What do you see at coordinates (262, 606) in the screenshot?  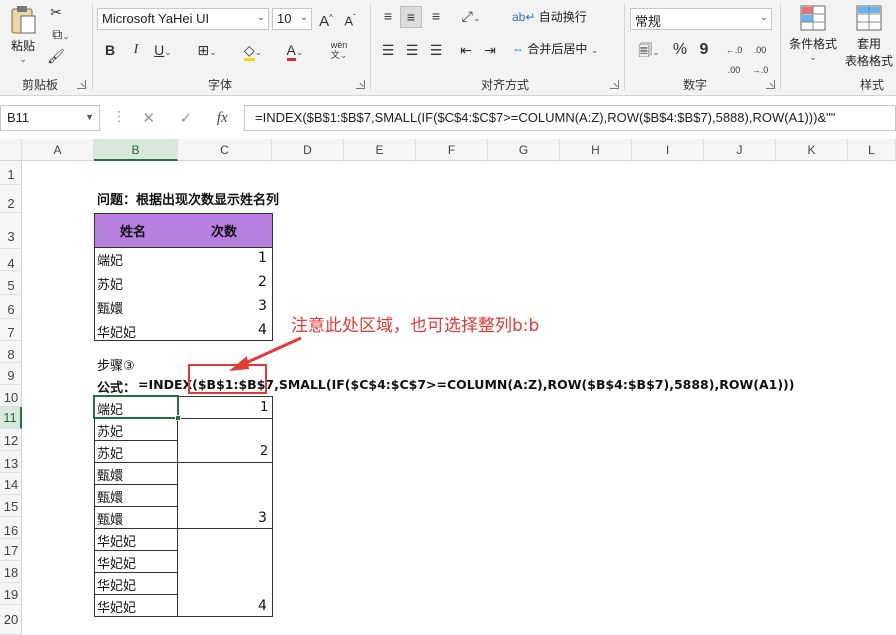 I see `result-count: 4` at bounding box center [262, 606].